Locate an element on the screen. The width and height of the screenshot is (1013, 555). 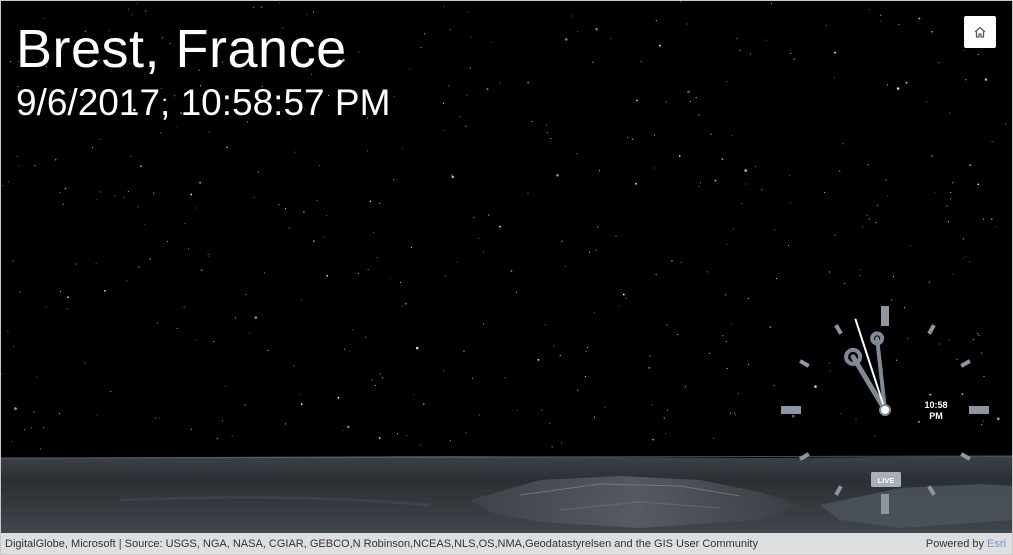
home-button is located at coordinates (980, 32).